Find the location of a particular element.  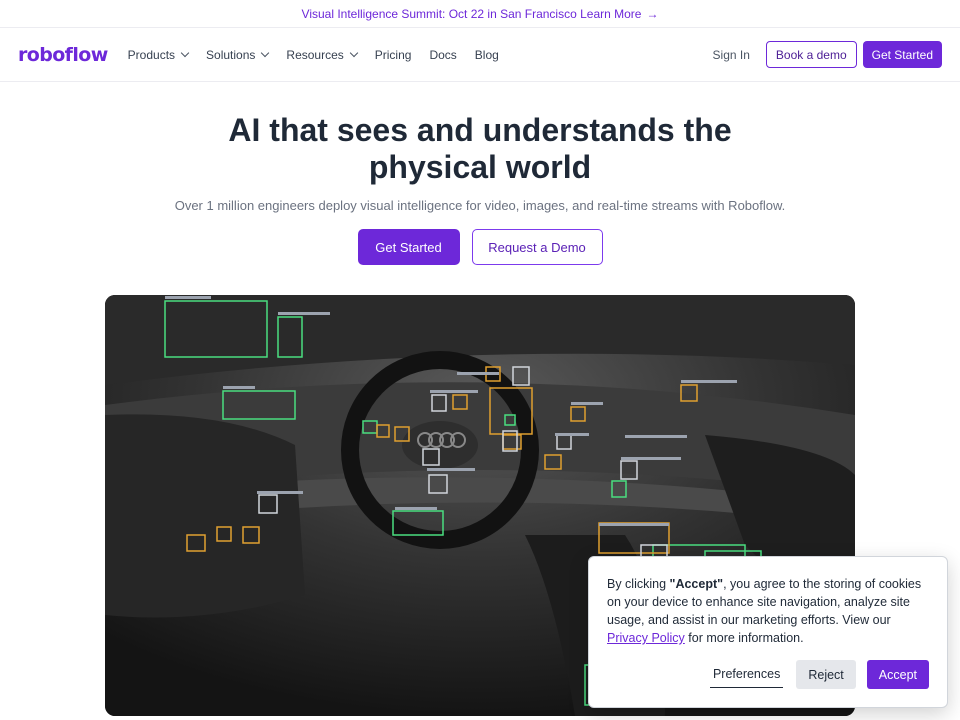

nav-item-label: Blog is located at coordinates (486, 54).